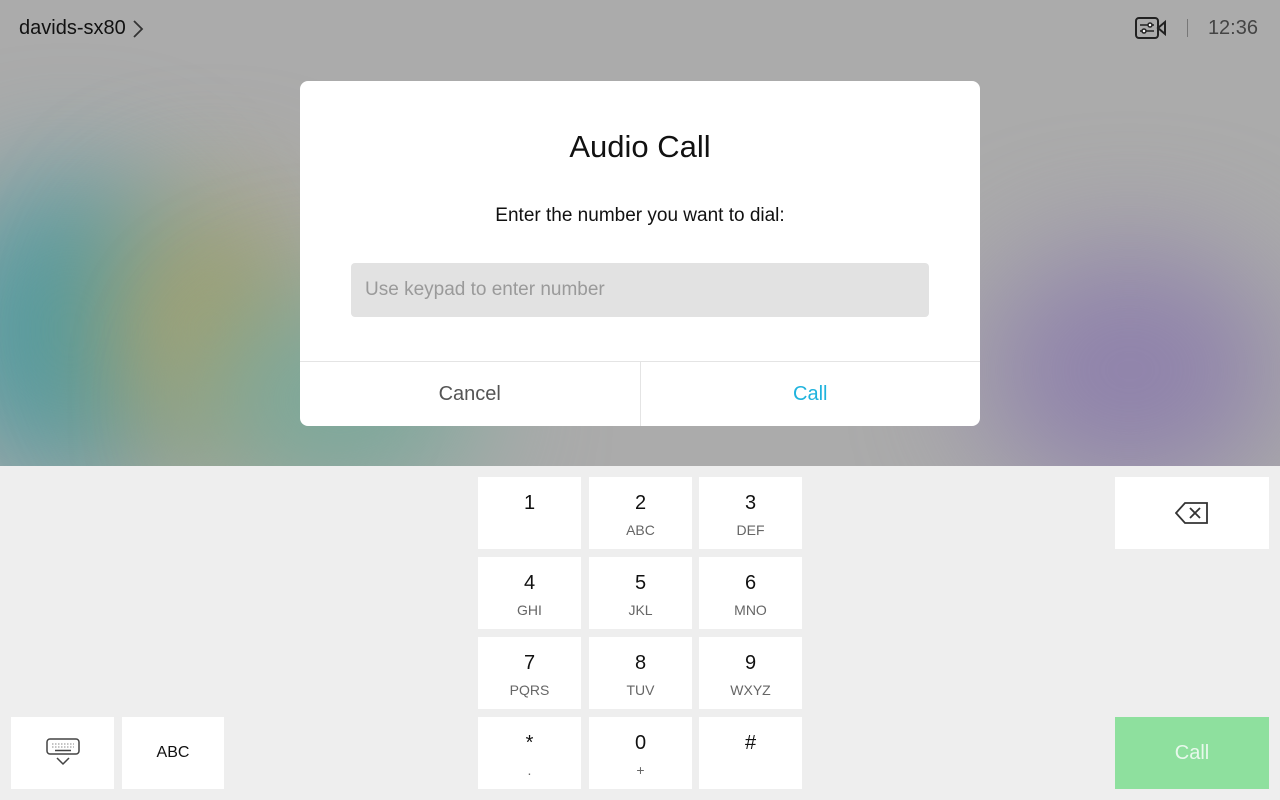 The height and width of the screenshot is (800, 1280). I want to click on keypad-key: 8 TUV, so click(640, 673).